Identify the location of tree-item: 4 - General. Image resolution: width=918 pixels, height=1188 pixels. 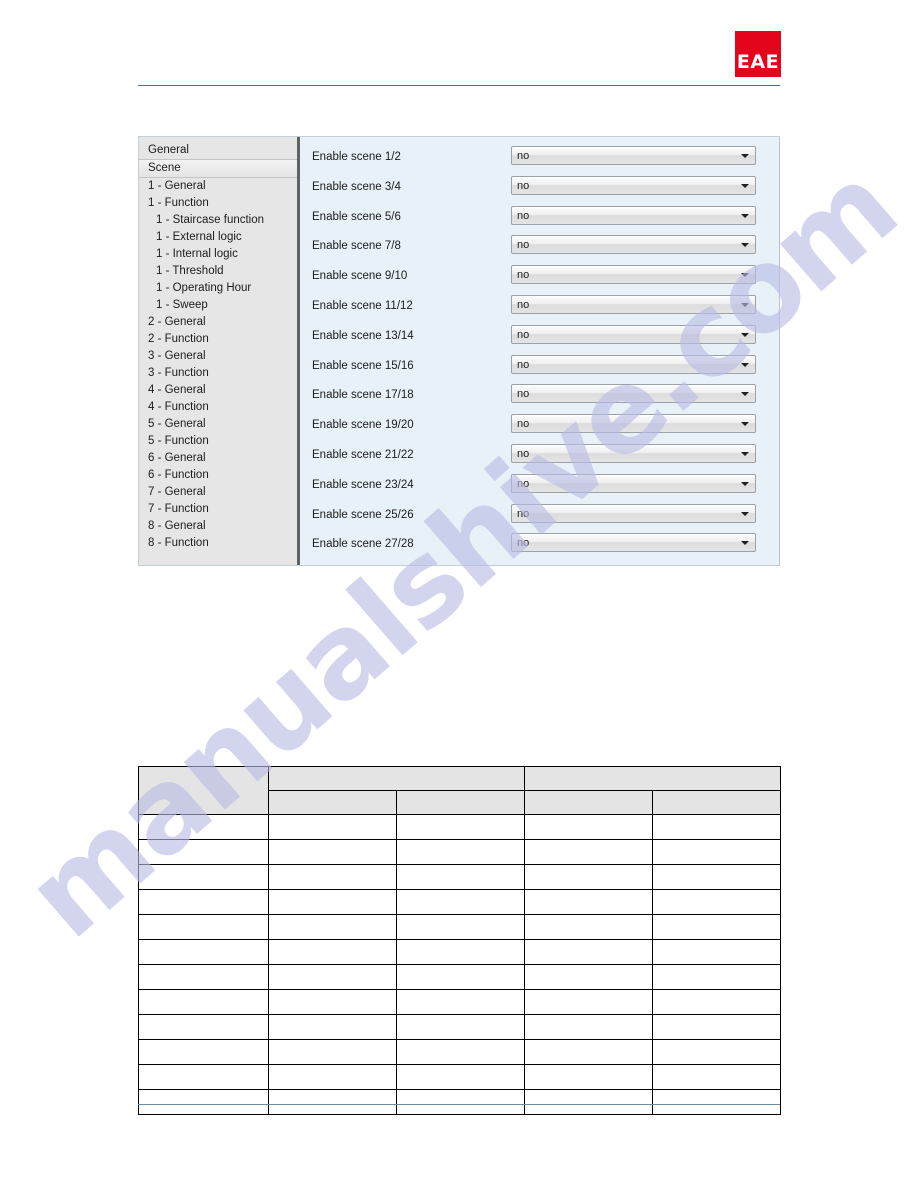
(219, 390).